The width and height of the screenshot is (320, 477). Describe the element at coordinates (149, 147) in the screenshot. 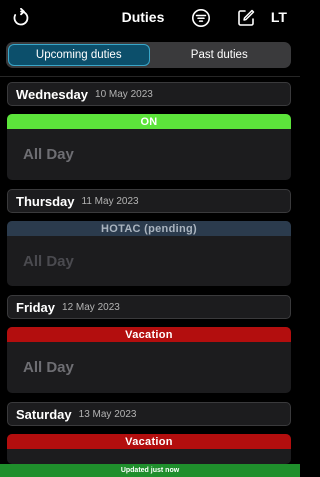

I see `duty-card: ON All Day` at that location.